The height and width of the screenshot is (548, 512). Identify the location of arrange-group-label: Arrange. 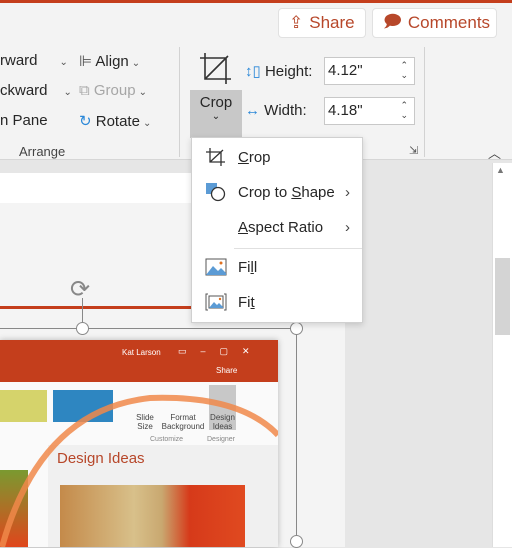
(42, 151).